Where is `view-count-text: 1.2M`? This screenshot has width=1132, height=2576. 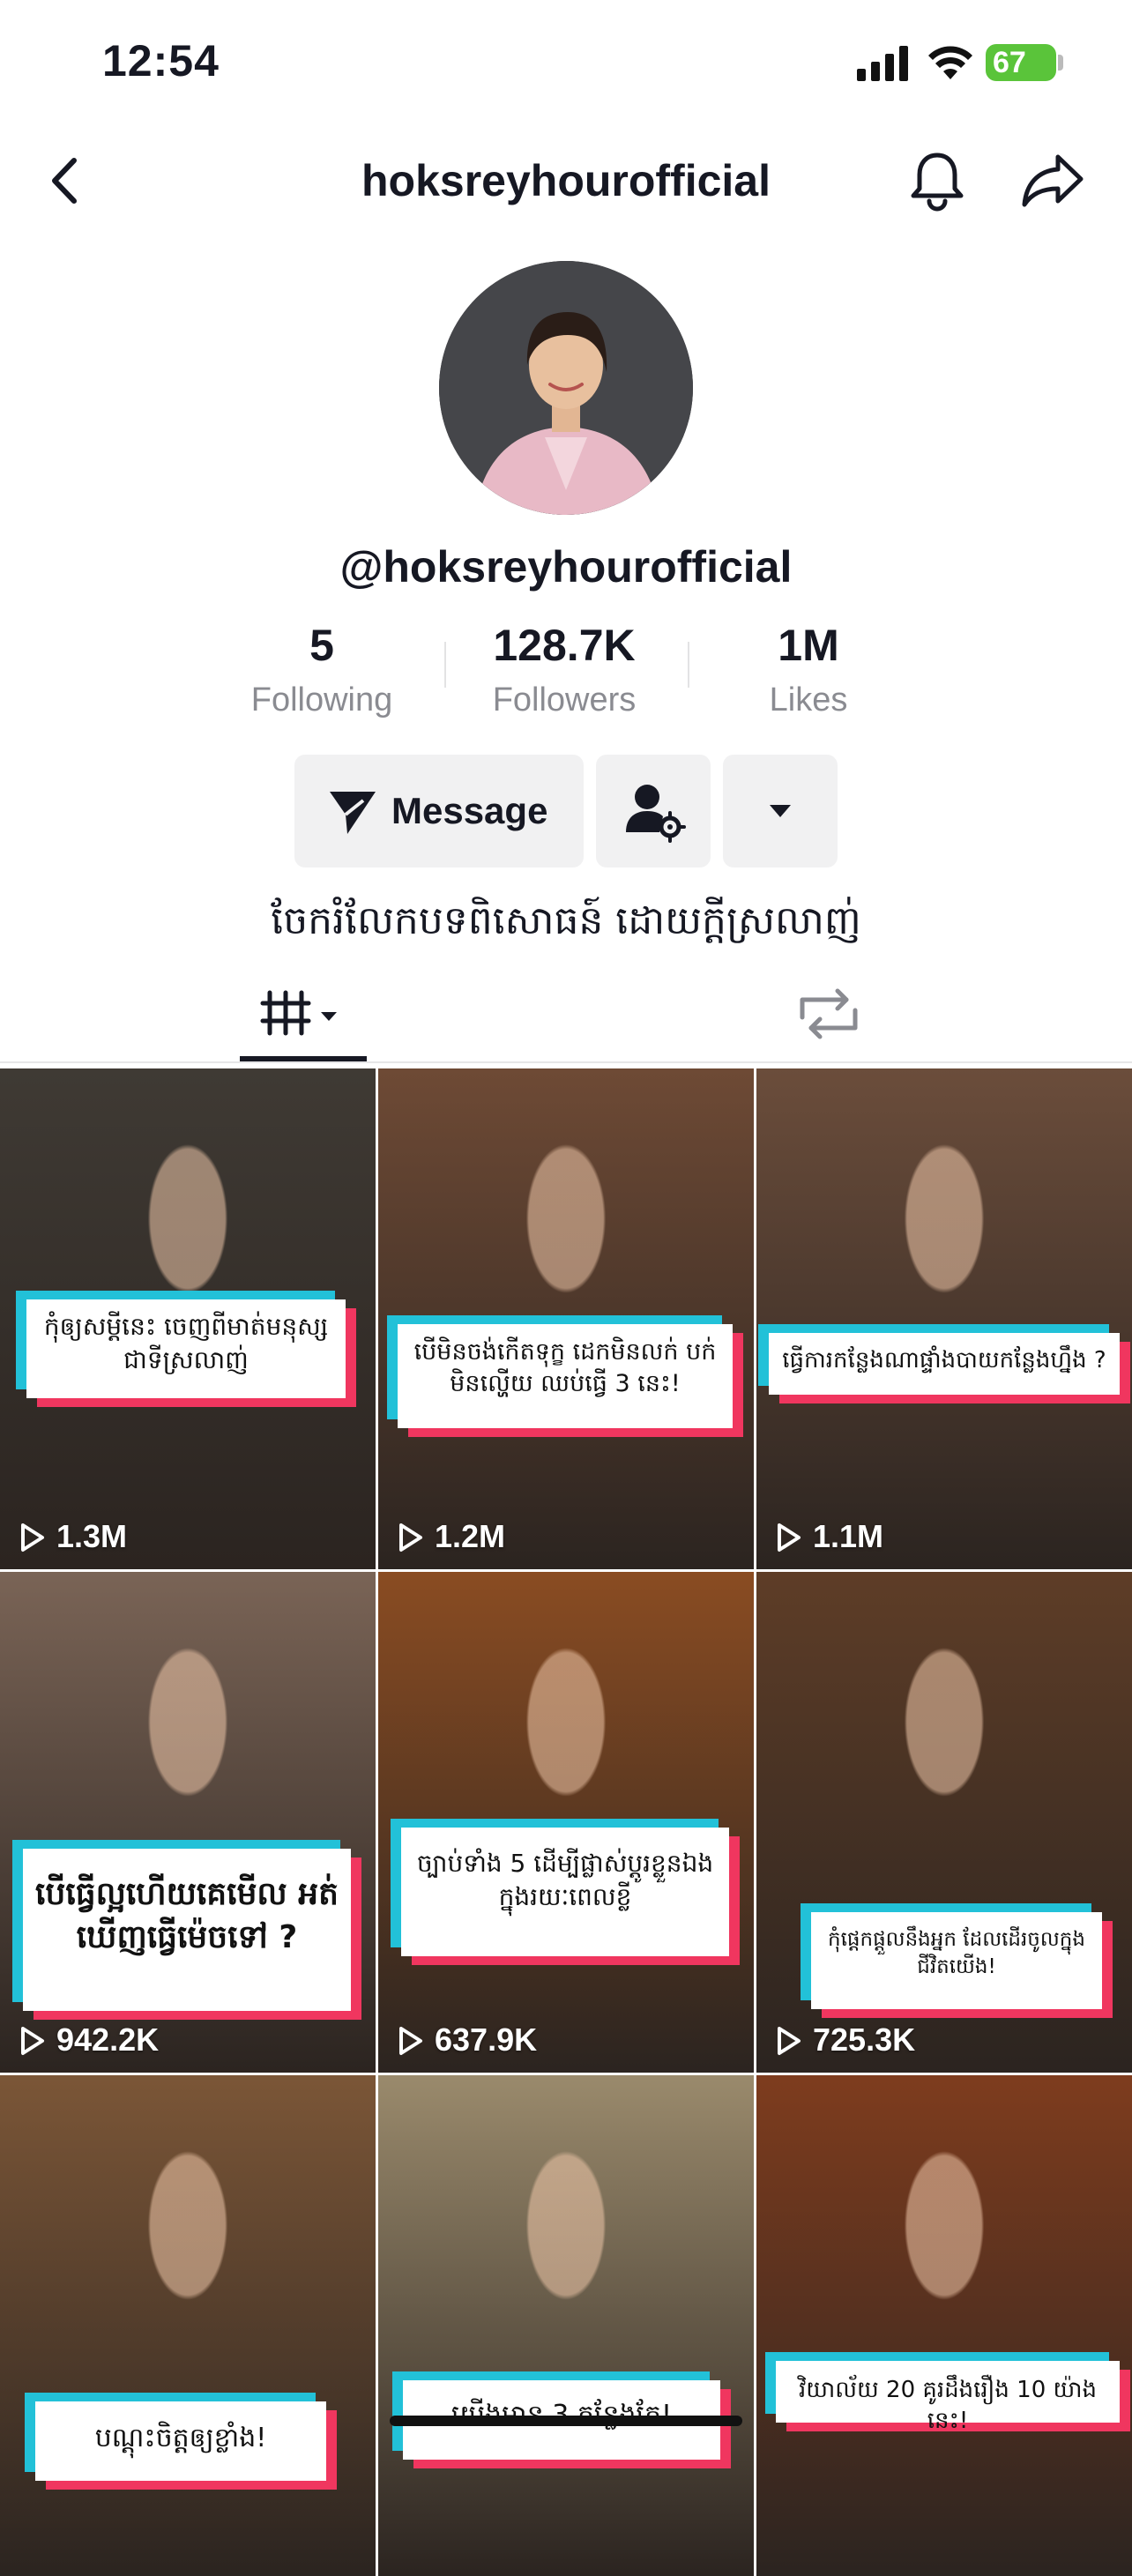 view-count-text: 1.2M is located at coordinates (471, 1536).